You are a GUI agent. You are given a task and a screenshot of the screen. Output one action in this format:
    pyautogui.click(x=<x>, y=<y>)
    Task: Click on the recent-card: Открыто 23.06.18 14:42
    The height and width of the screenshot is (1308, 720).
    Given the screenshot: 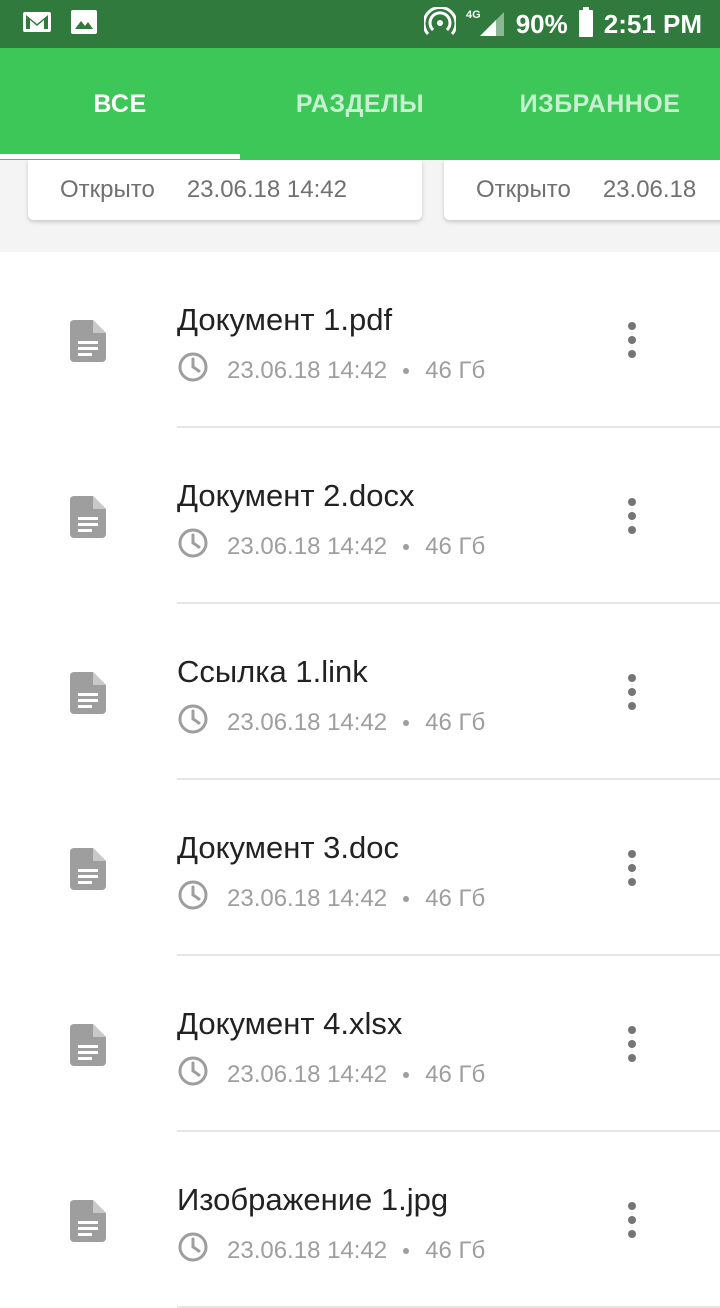 What is the action you would take?
    pyautogui.click(x=225, y=190)
    